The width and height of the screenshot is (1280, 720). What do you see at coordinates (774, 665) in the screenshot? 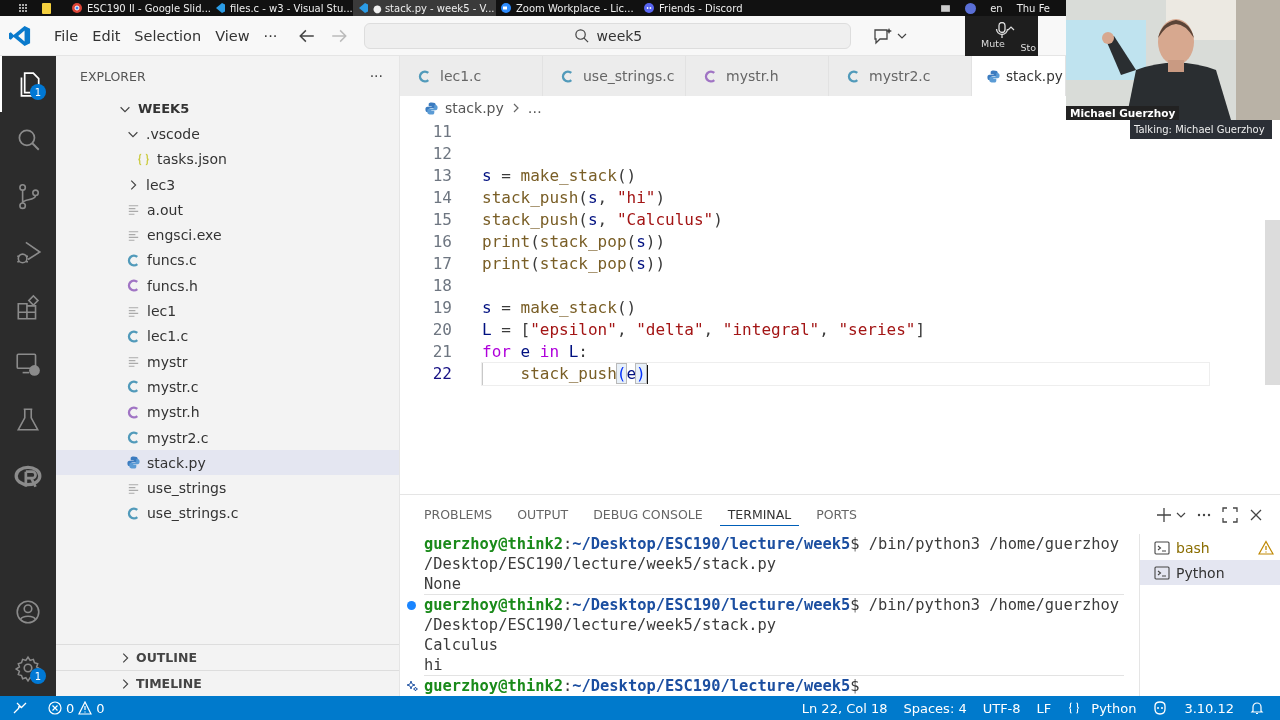
I see `terminal-line: hi` at bounding box center [774, 665].